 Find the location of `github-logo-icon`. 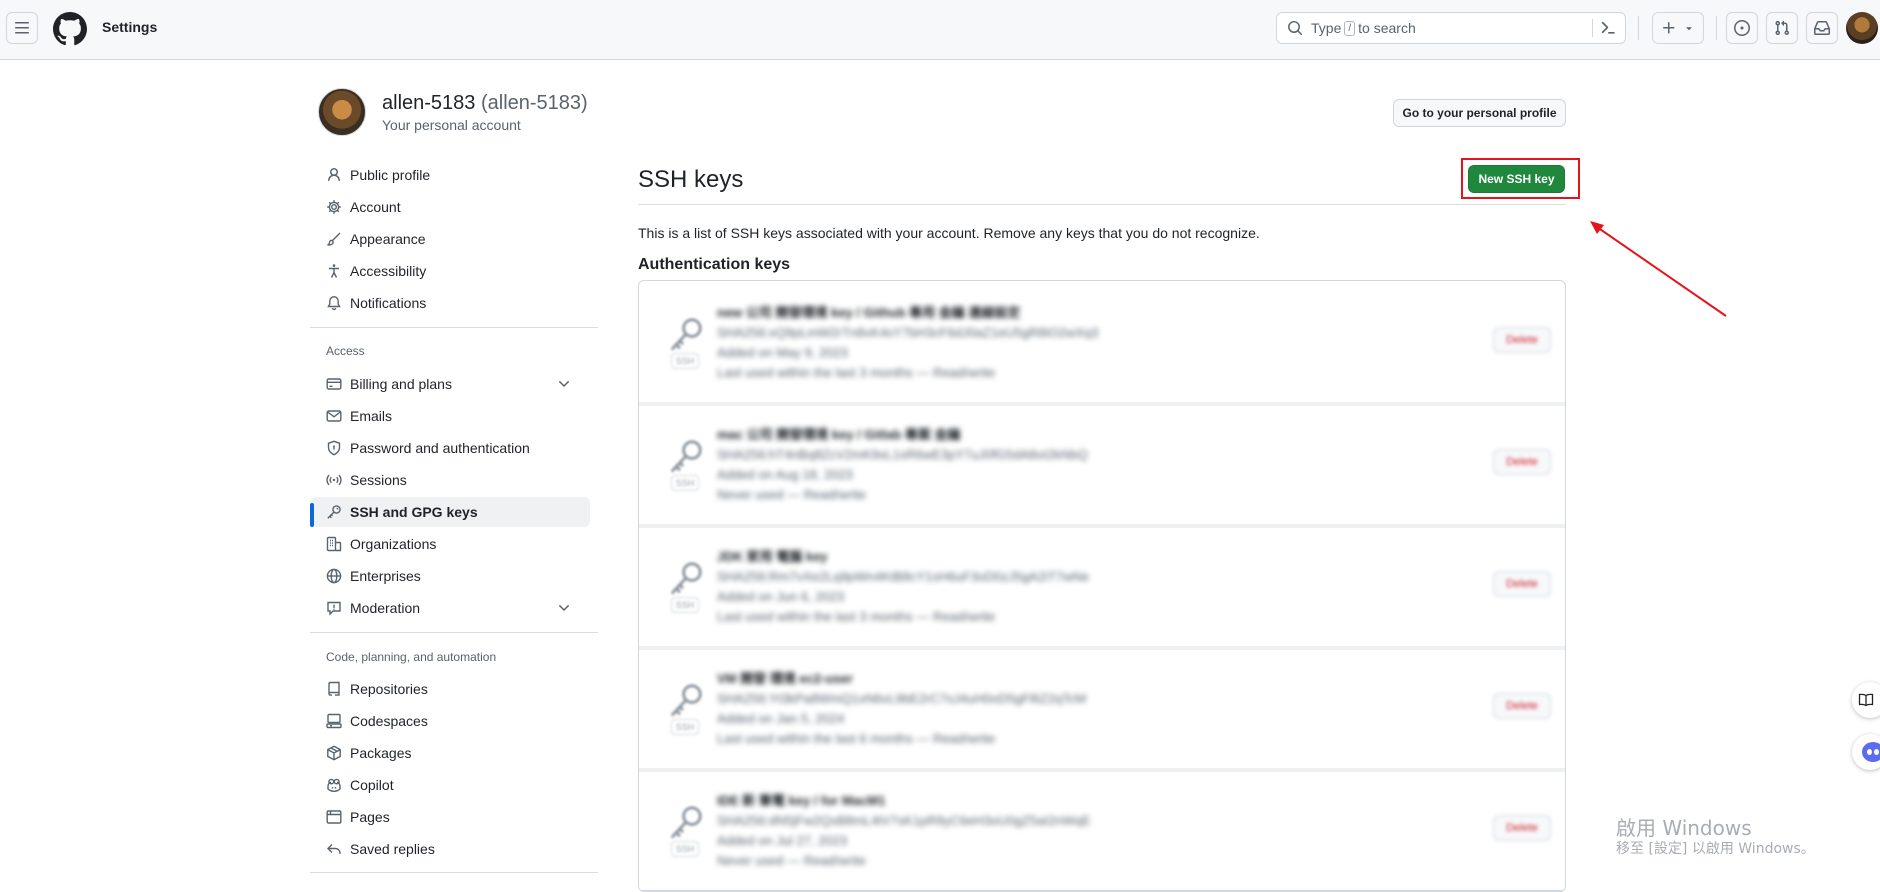

github-logo-icon is located at coordinates (70, 29).